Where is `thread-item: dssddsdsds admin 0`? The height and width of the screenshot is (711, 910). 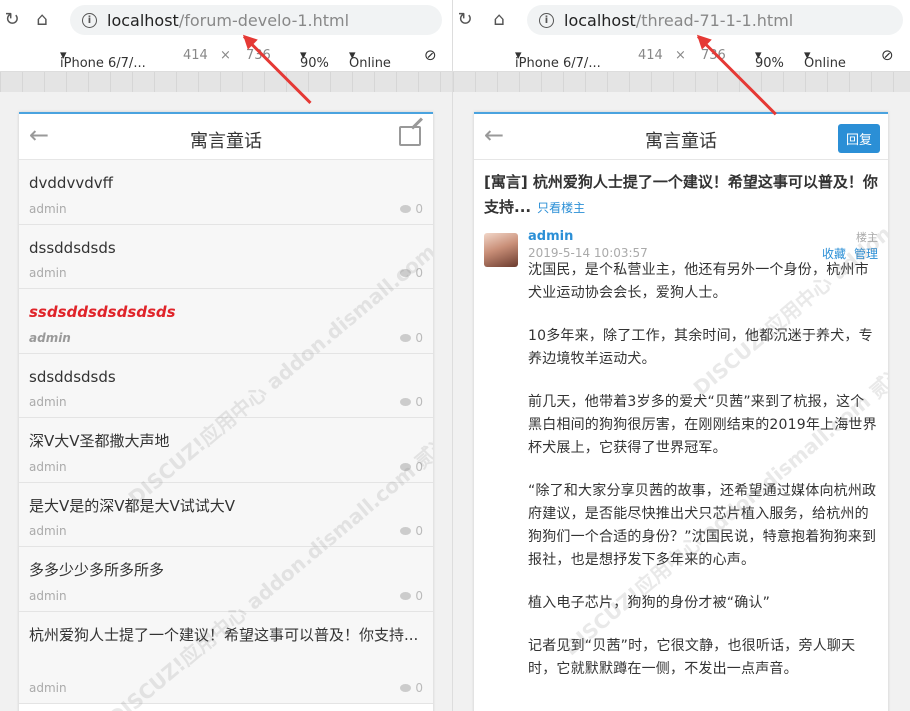 thread-item: dssddsdsds admin 0 is located at coordinates (226, 256).